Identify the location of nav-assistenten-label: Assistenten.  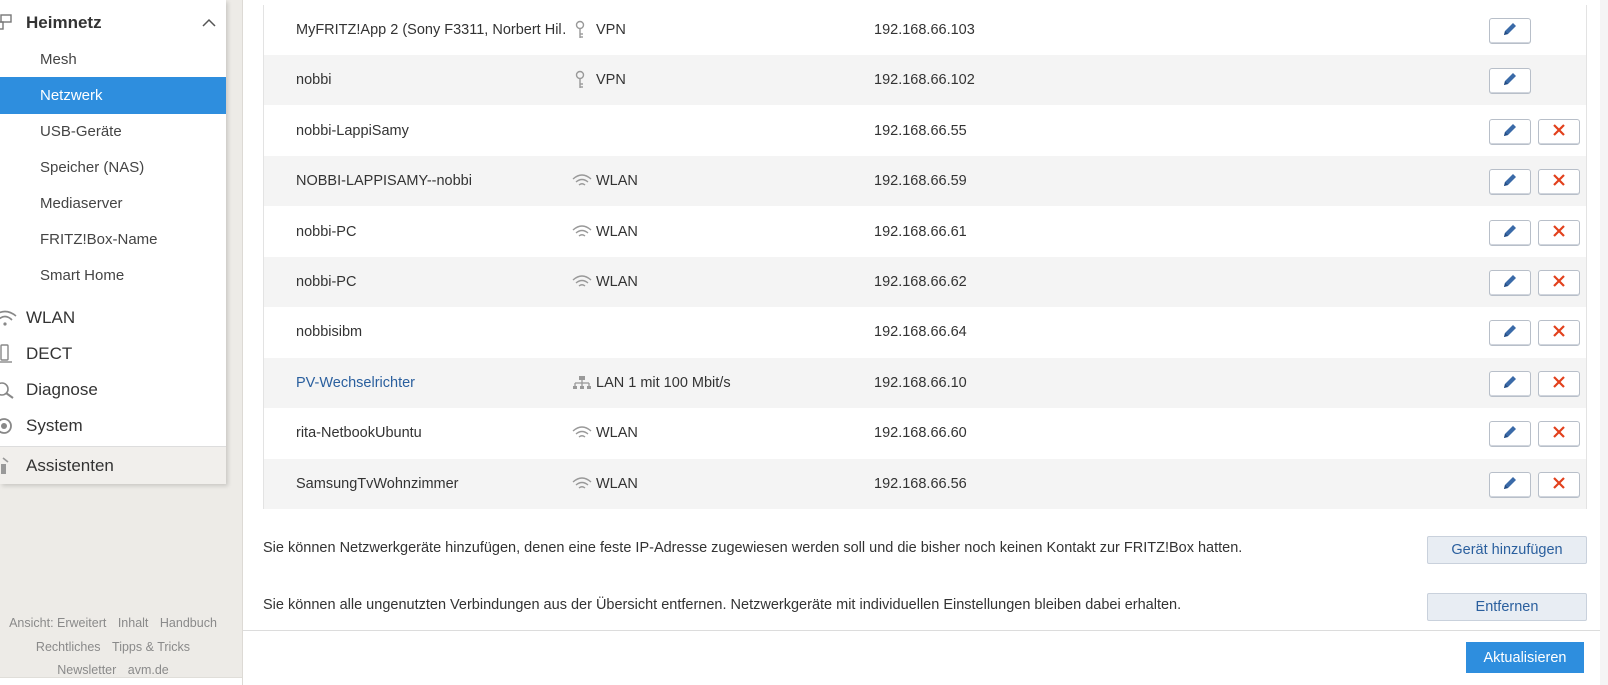
(70, 465).